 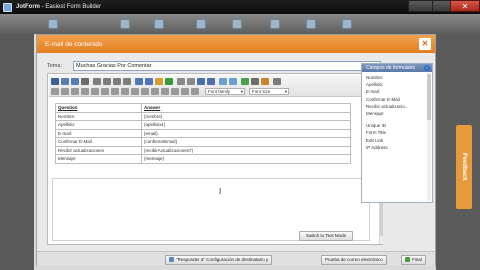 I want to click on info-icon: i, so click(x=427, y=68).